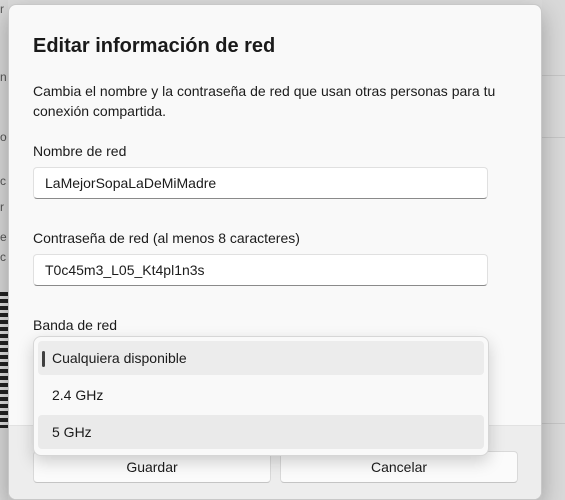 The image size is (565, 500). Describe the element at coordinates (3, 137) in the screenshot. I see `background-text-fragment: o` at that location.